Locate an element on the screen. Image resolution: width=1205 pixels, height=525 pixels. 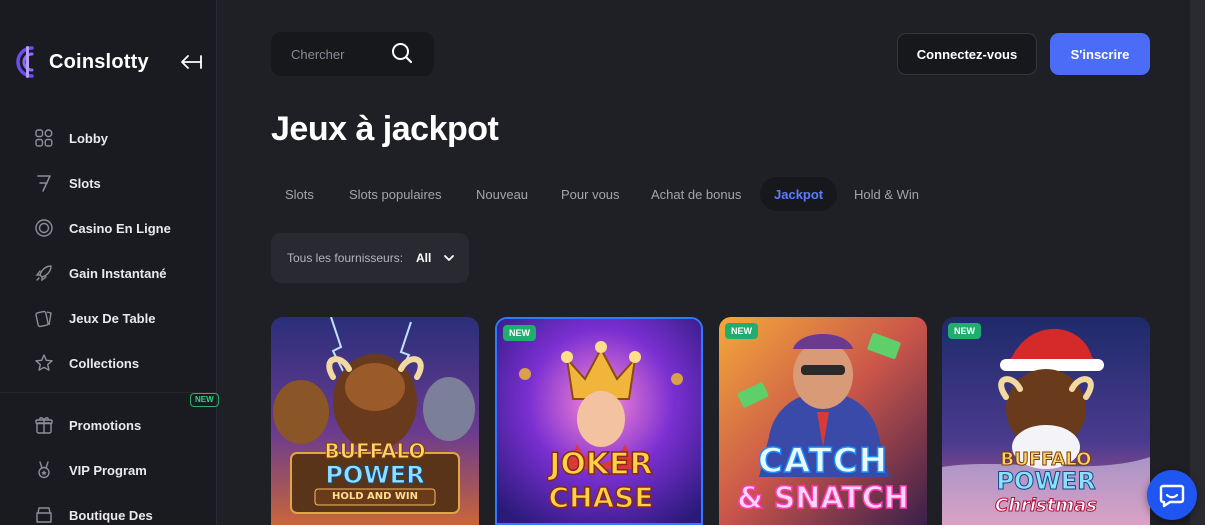
sidebar-item-label: Slots is located at coordinates (85, 183).